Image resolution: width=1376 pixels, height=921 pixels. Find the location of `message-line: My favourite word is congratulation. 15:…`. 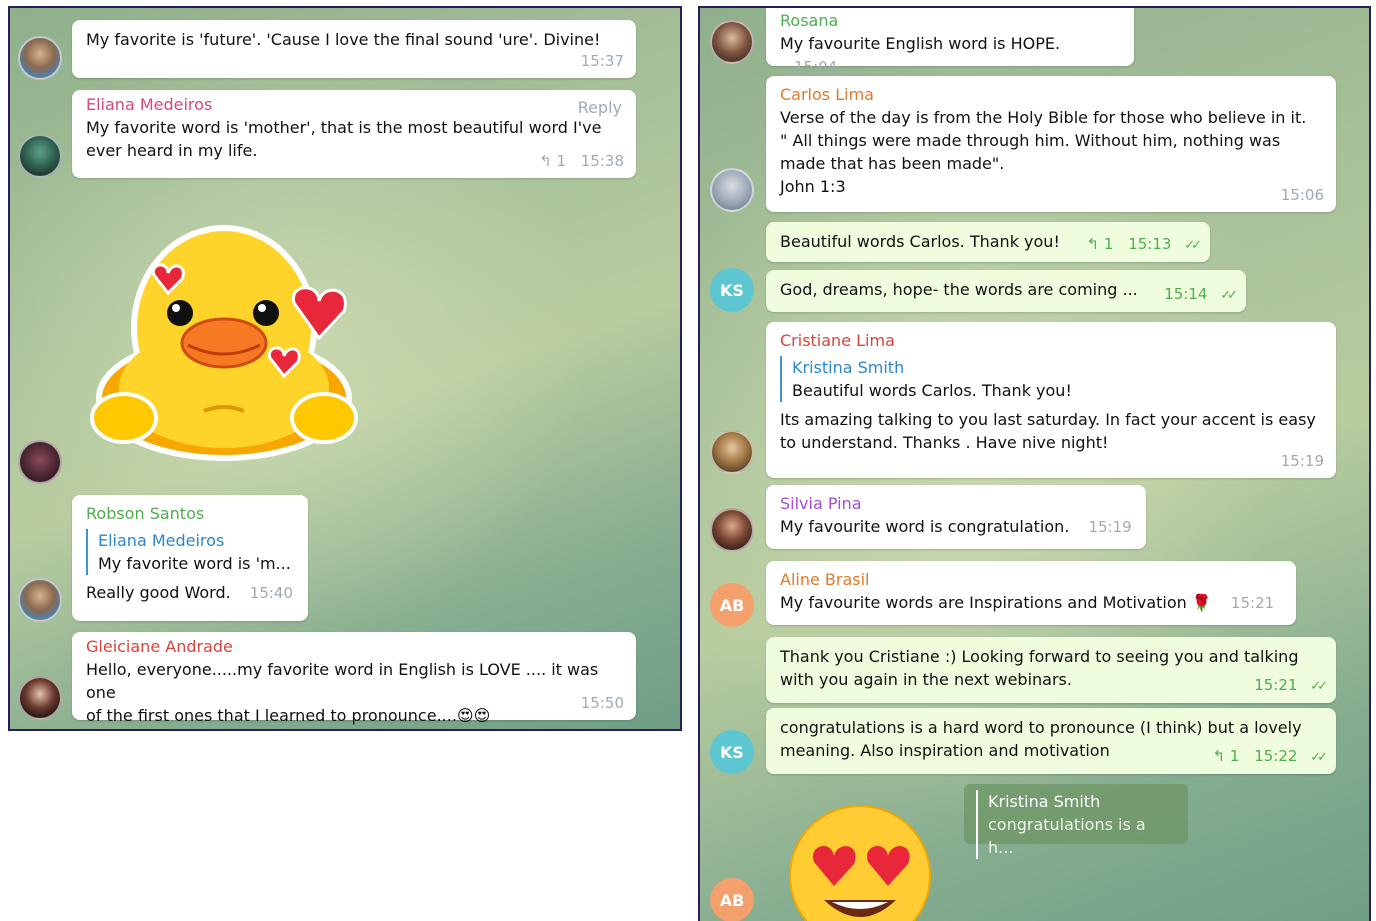

message-line: My favourite word is congratulation. 15:… is located at coordinates (956, 527).